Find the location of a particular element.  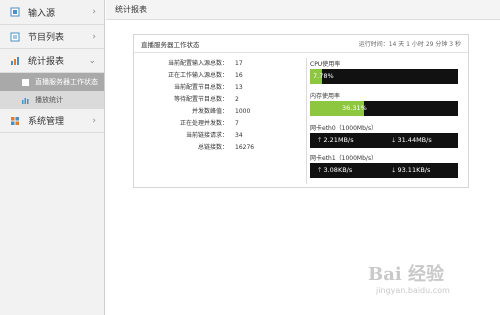

stat-row: 总链接数： 16276 is located at coordinates (219, 148).